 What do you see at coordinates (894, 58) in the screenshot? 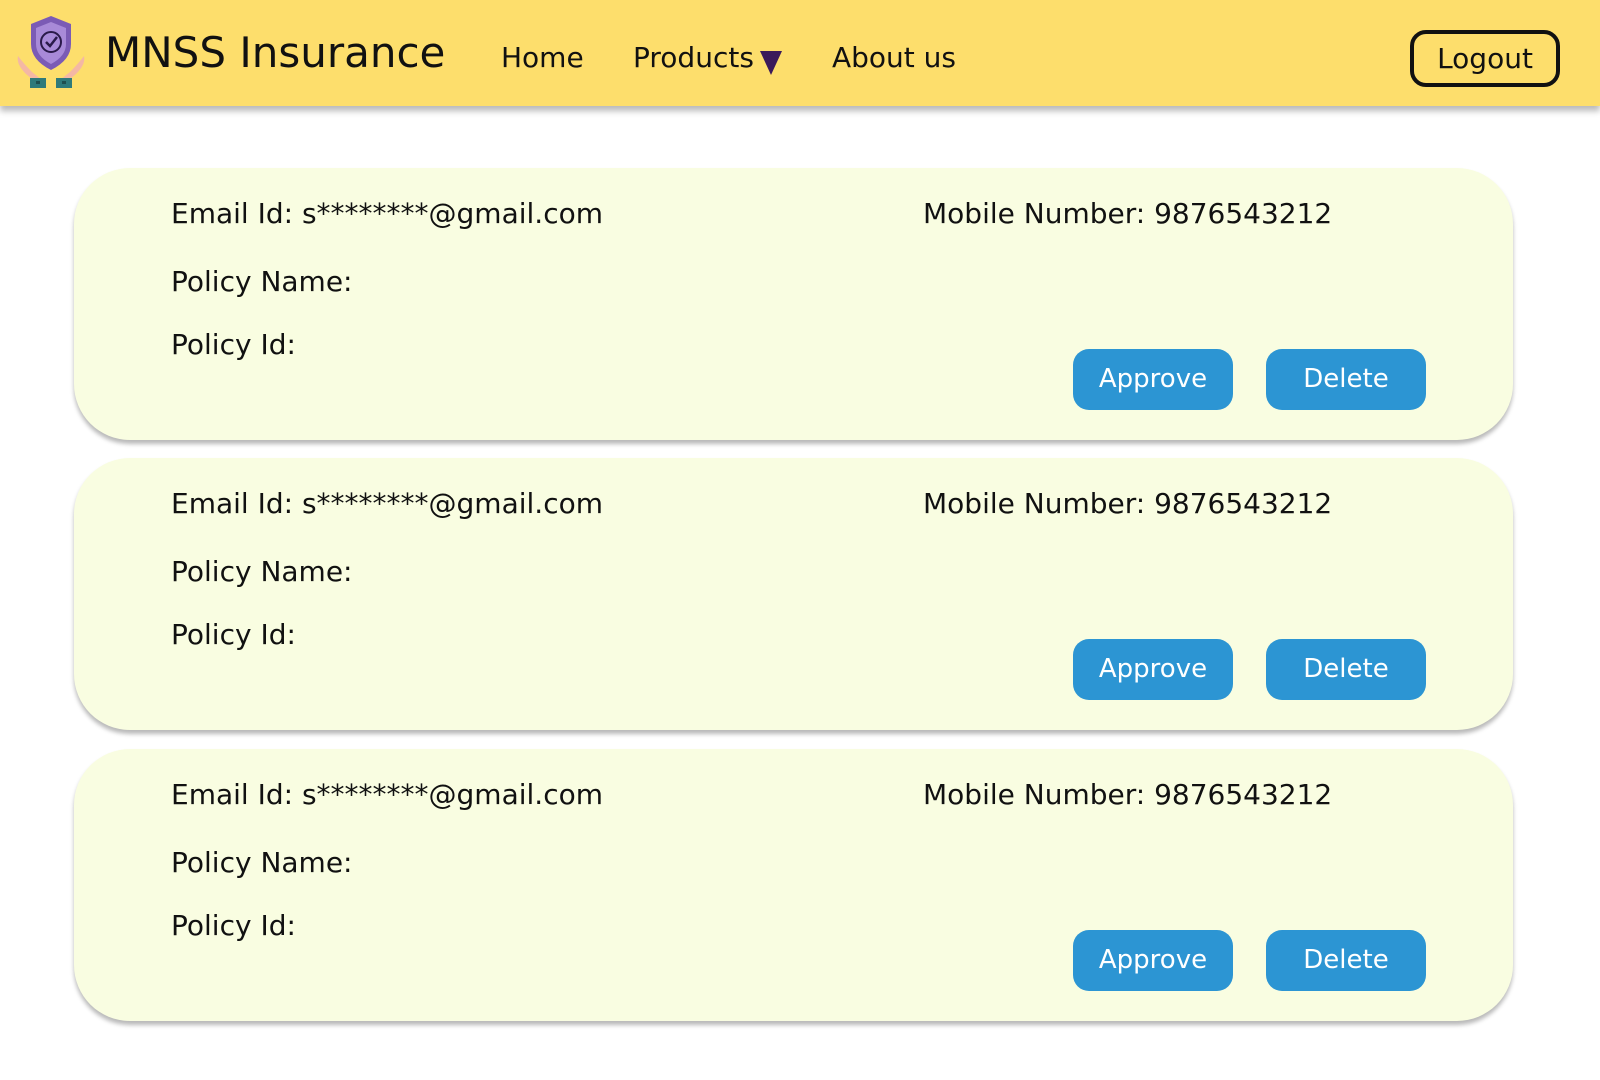
I see `nav-about-link: About us` at bounding box center [894, 58].